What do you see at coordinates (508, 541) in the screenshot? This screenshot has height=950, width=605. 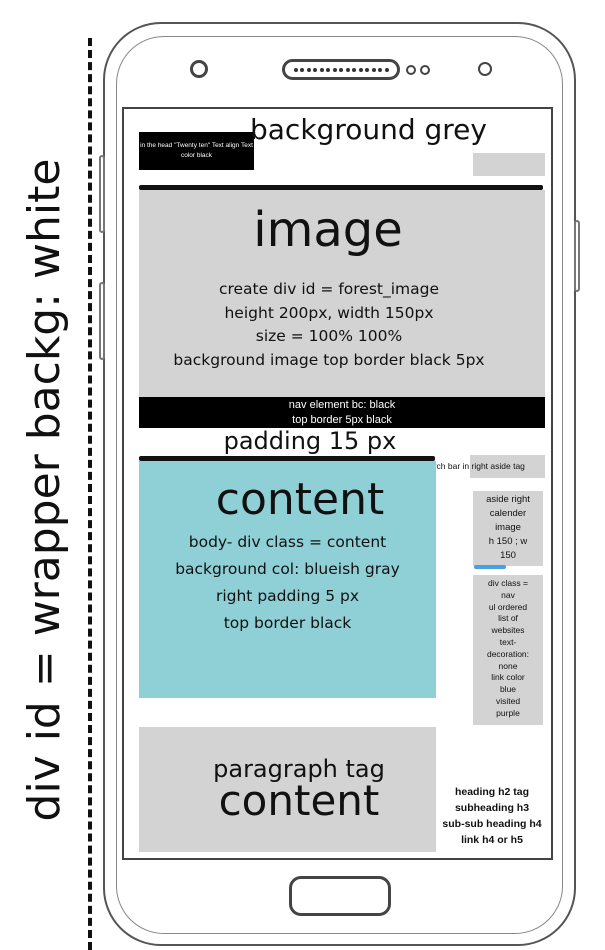 I see `aside-calendar-line: h 150 ; w` at bounding box center [508, 541].